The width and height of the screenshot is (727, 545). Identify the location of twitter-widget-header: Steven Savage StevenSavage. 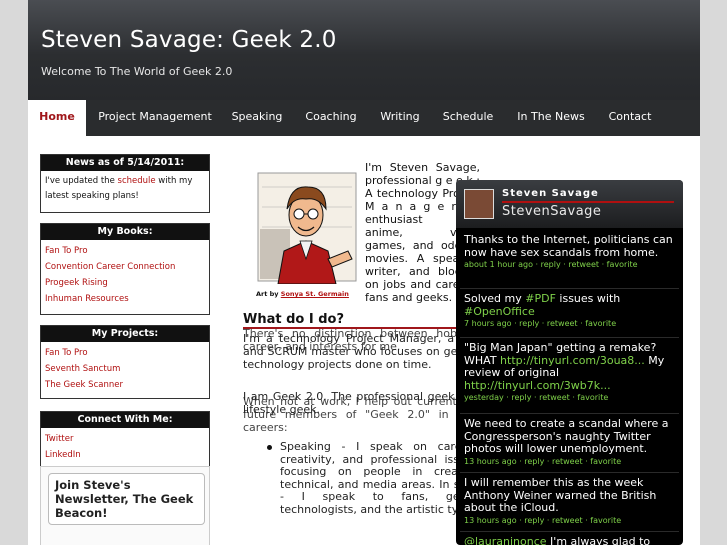
(569, 204).